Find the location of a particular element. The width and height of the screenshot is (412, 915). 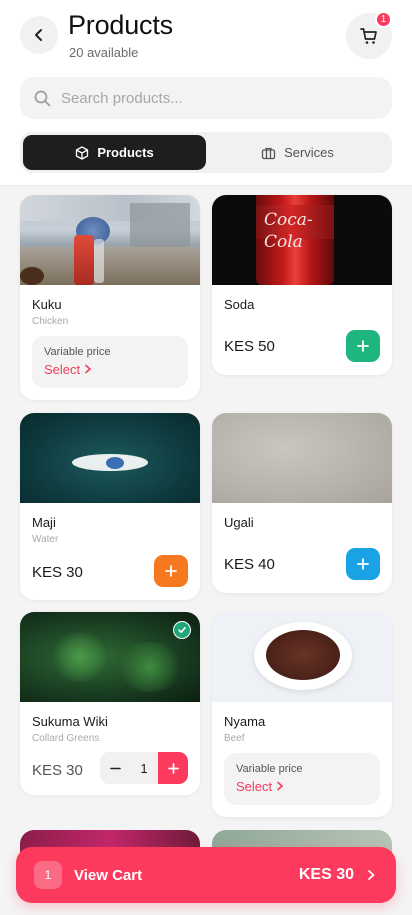

view-cart-button: 1 View Cart KES 30 is located at coordinates (206, 875).